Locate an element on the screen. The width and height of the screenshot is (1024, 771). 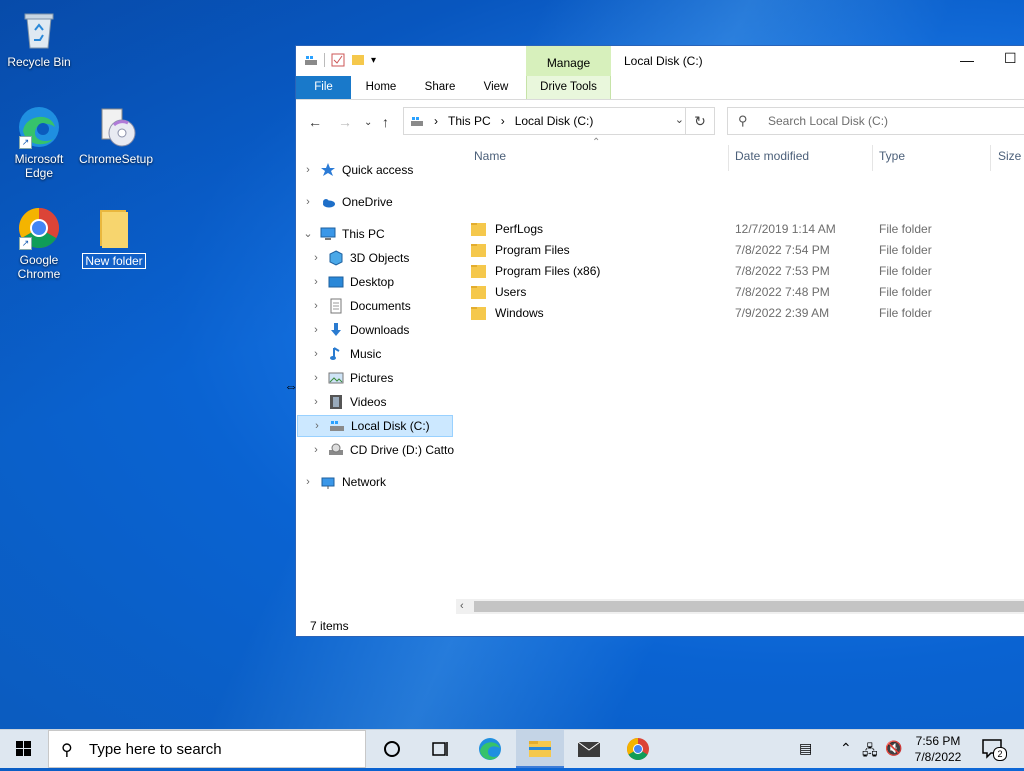
nav-this-pc: ⌄ This PC is located at coordinates (343, 234).